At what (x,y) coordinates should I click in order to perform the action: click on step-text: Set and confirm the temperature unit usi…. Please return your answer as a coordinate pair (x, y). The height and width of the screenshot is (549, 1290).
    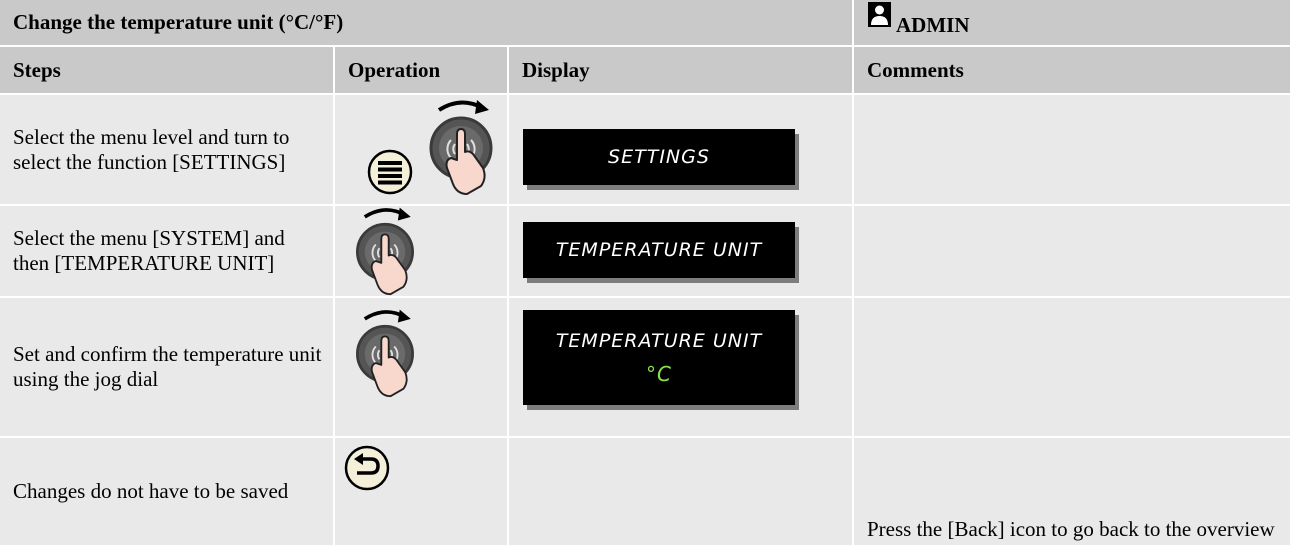
    Looking at the image, I should click on (167, 368).